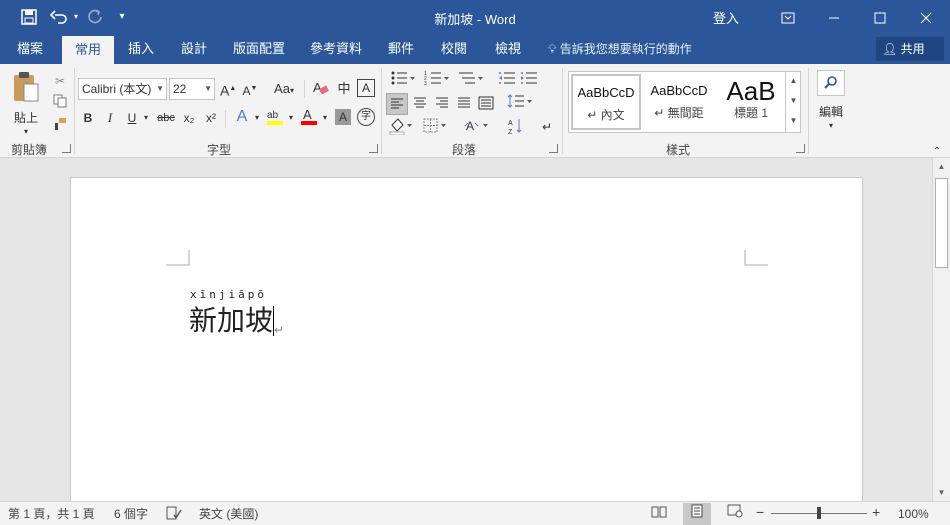 The height and width of the screenshot is (525, 950). I want to click on customize-qat-icon: ▾, so click(122, 17).